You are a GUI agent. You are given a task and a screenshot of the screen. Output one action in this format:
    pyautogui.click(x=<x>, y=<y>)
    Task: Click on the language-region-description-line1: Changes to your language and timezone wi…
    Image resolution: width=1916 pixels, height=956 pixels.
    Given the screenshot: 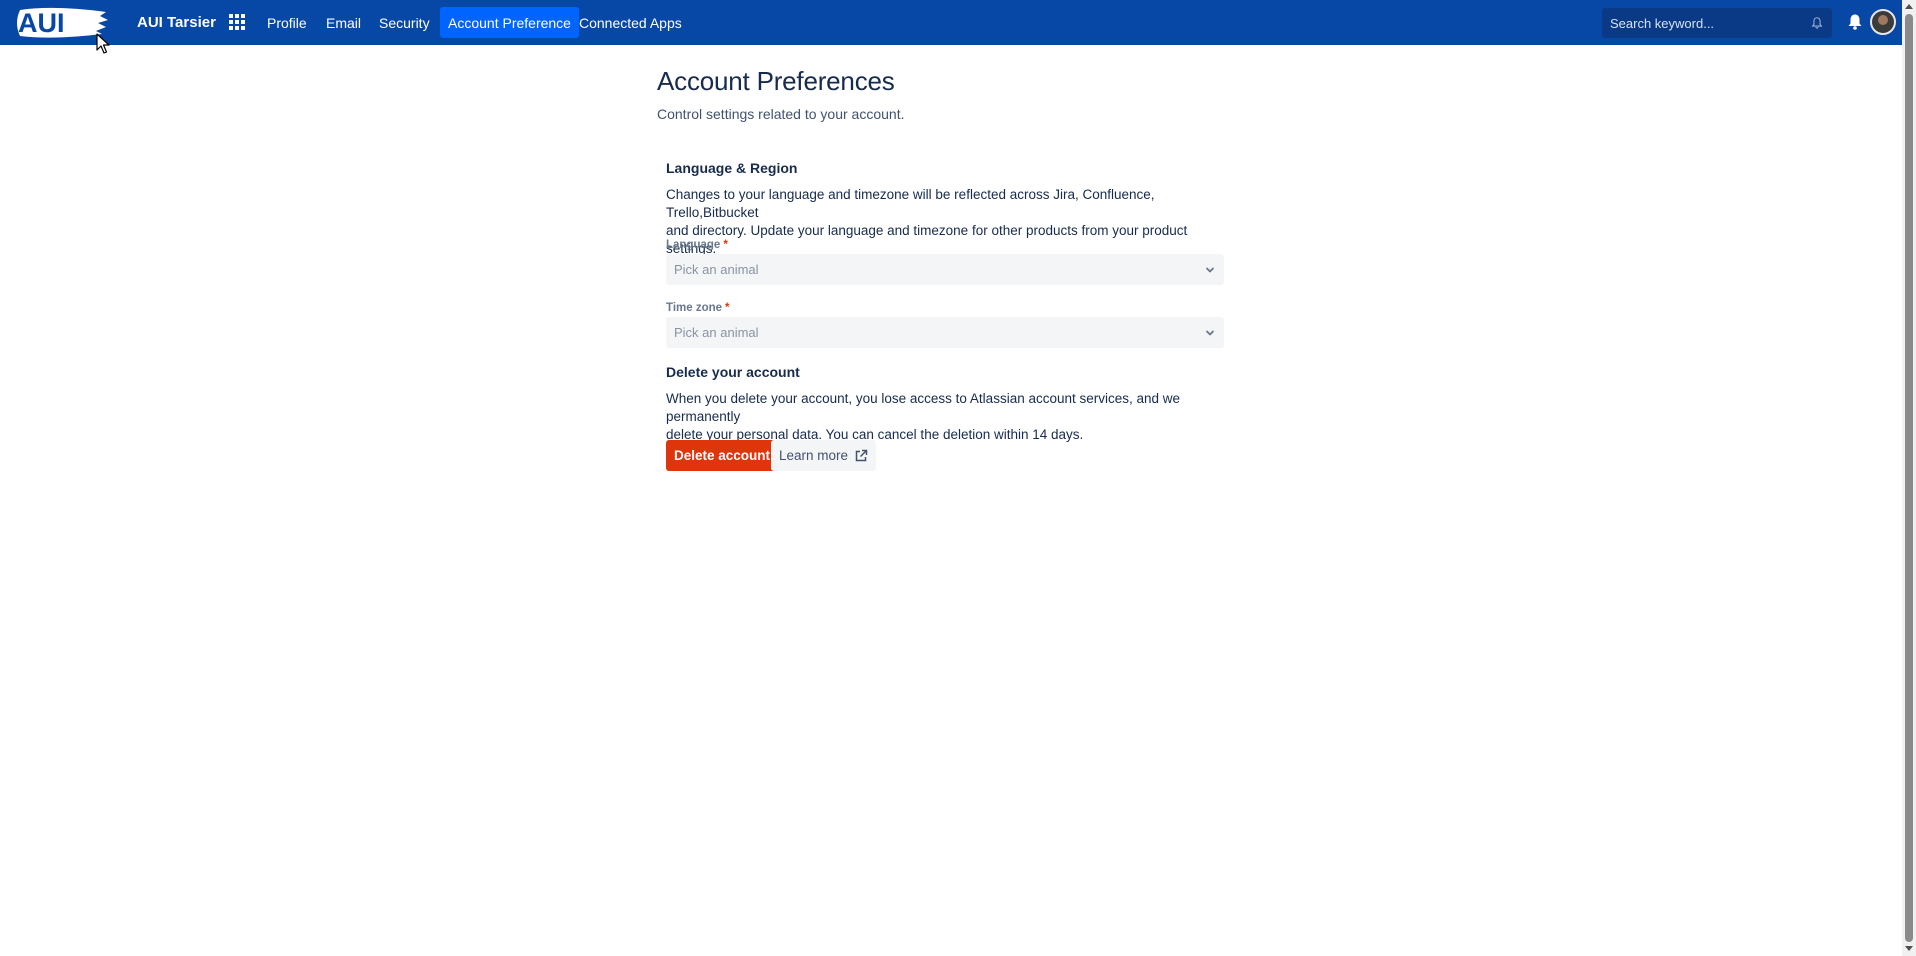 What is the action you would take?
    pyautogui.click(x=910, y=203)
    